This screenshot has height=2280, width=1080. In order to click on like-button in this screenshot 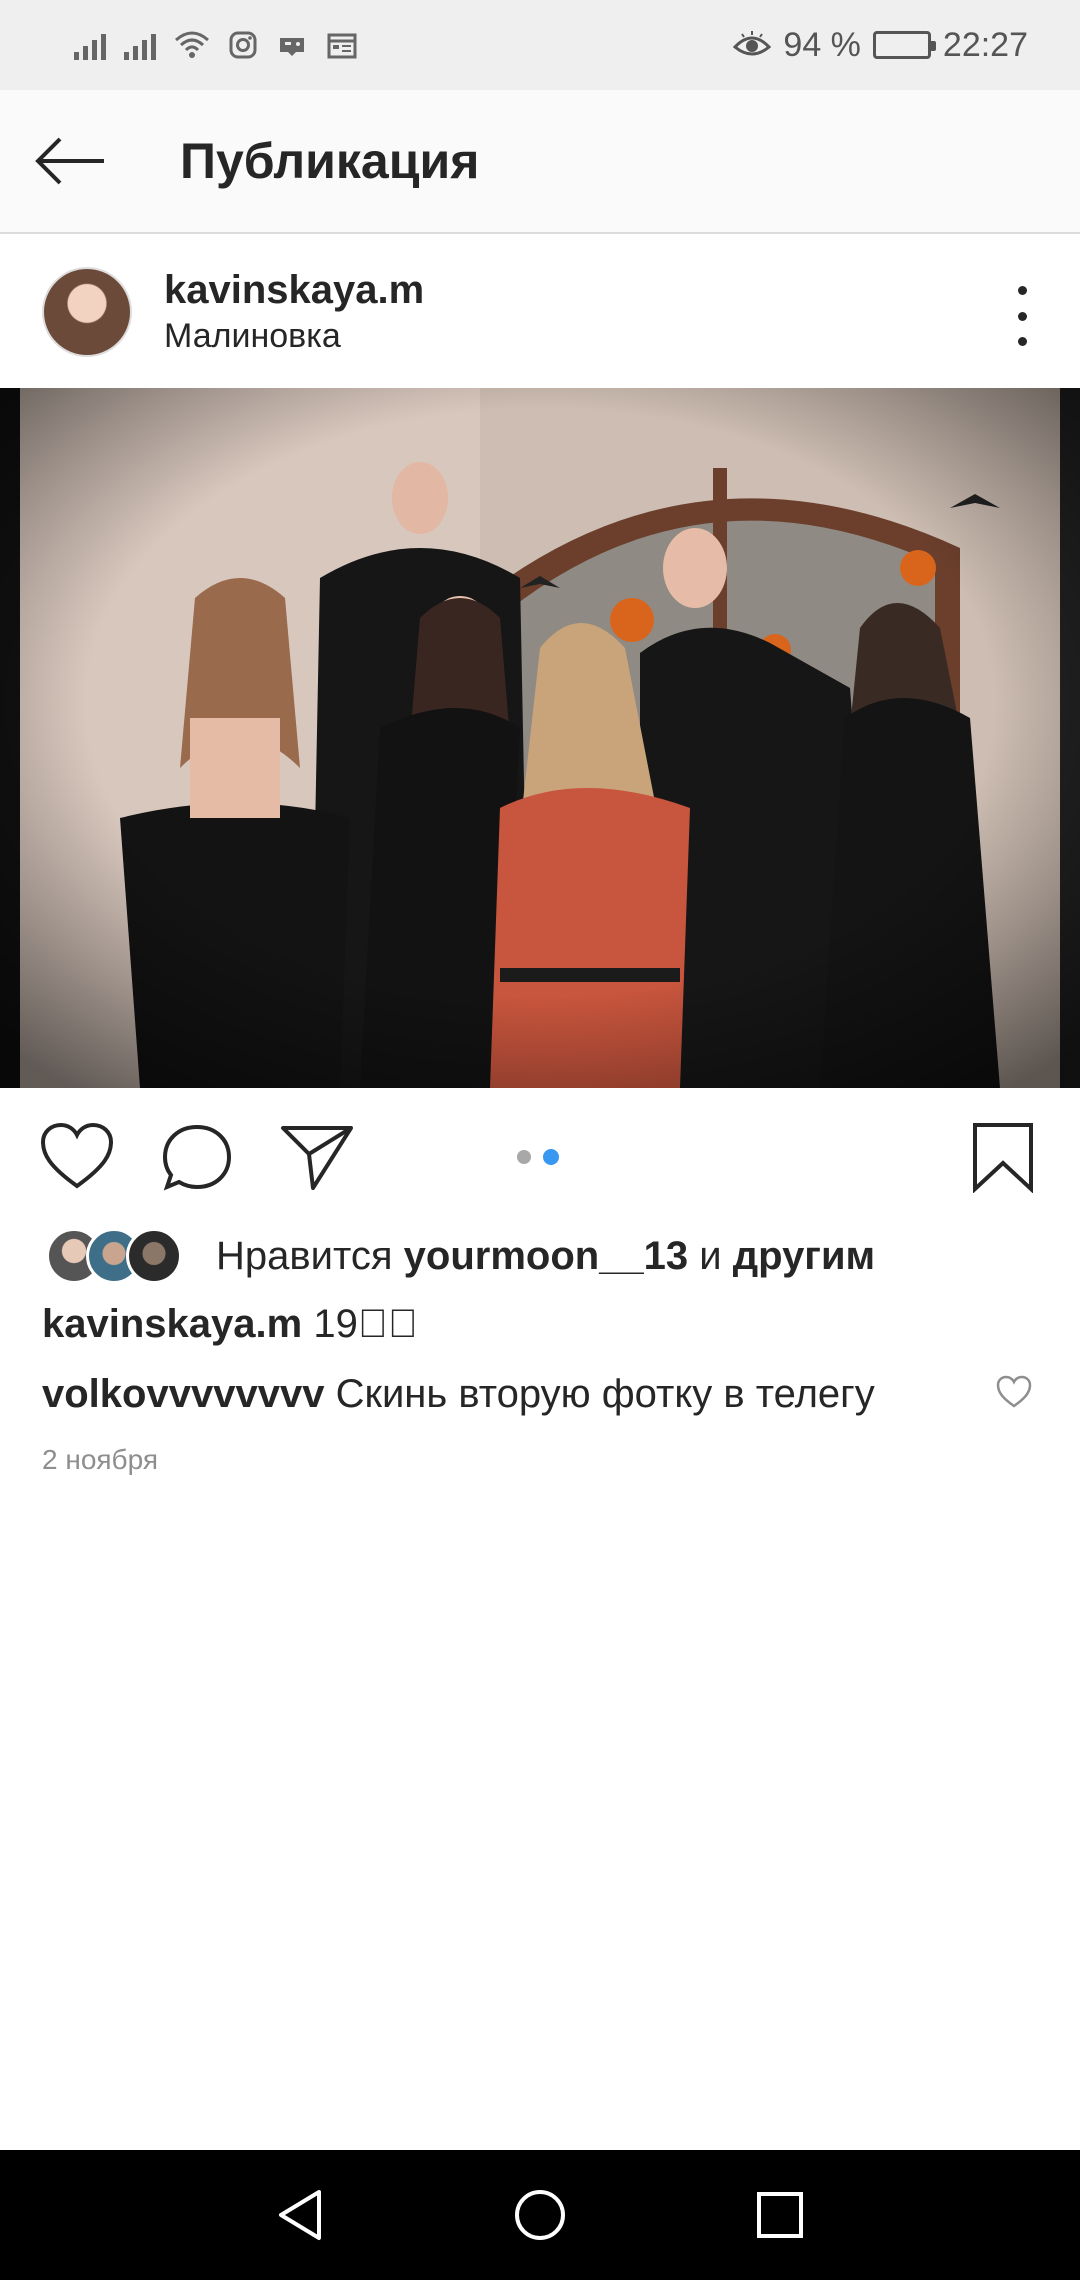, I will do `click(77, 1157)`.